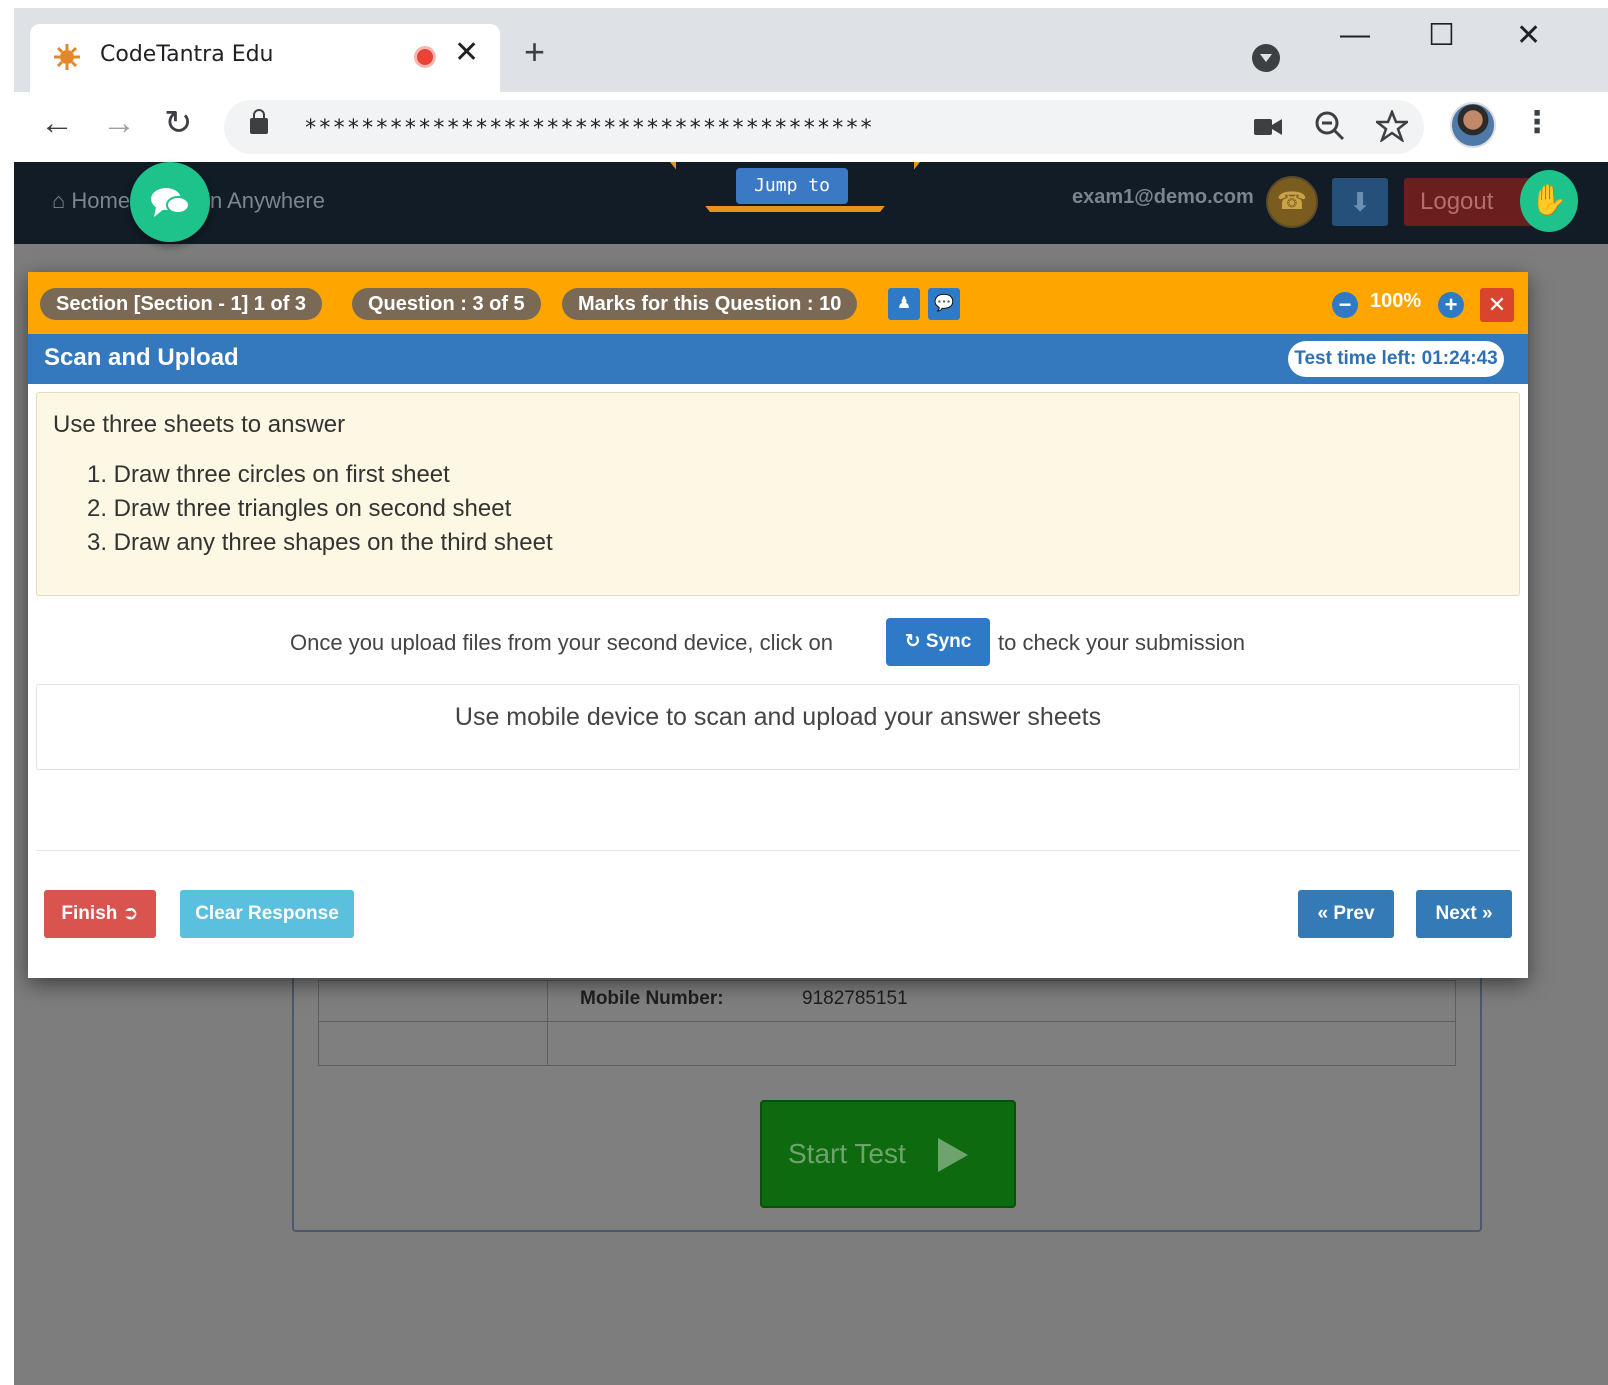 Image resolution: width=1608 pixels, height=1385 pixels. I want to click on finish-button: Finish ➲, so click(100, 914).